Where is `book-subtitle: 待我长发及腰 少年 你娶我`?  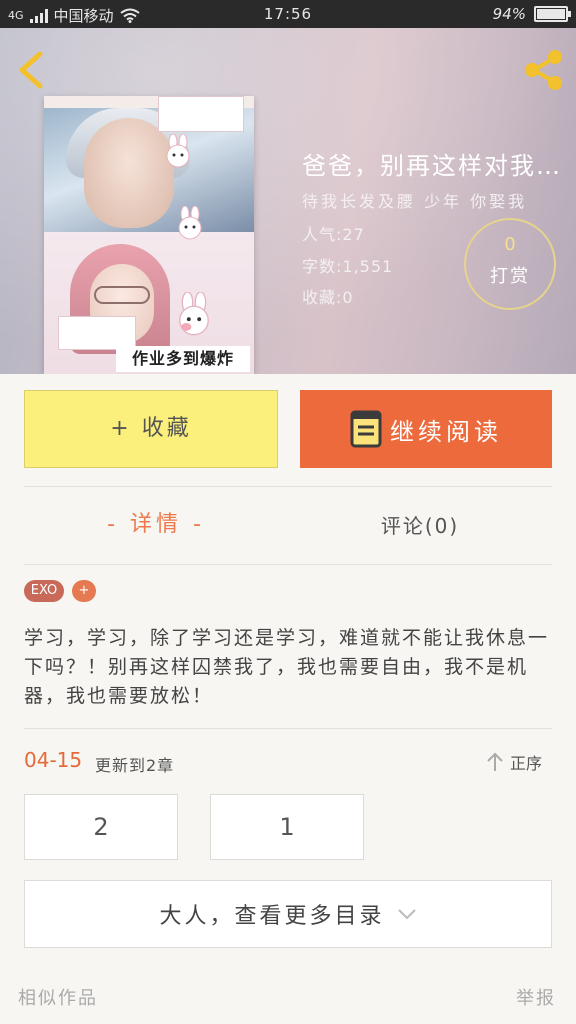 book-subtitle: 待我长发及腰 少年 你娶我 is located at coordinates (415, 201).